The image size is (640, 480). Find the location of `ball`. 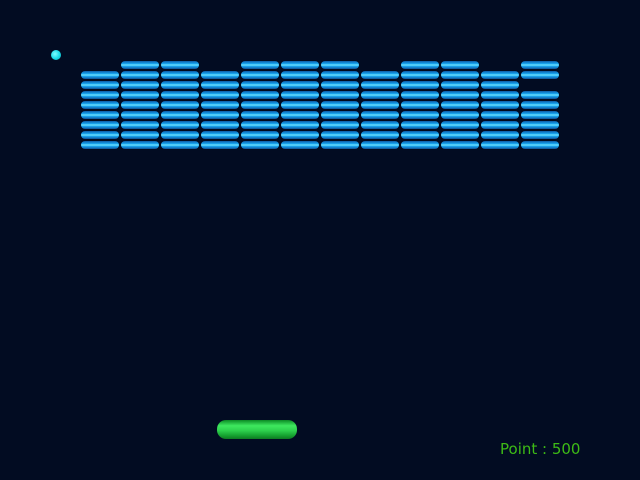

ball is located at coordinates (56, 55).